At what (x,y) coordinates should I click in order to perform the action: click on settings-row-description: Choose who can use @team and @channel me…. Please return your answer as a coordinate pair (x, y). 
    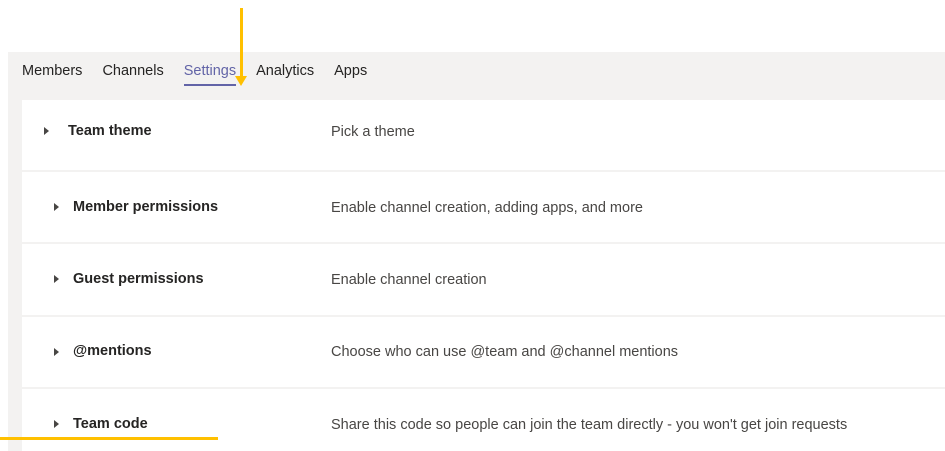
    Looking at the image, I should click on (505, 352).